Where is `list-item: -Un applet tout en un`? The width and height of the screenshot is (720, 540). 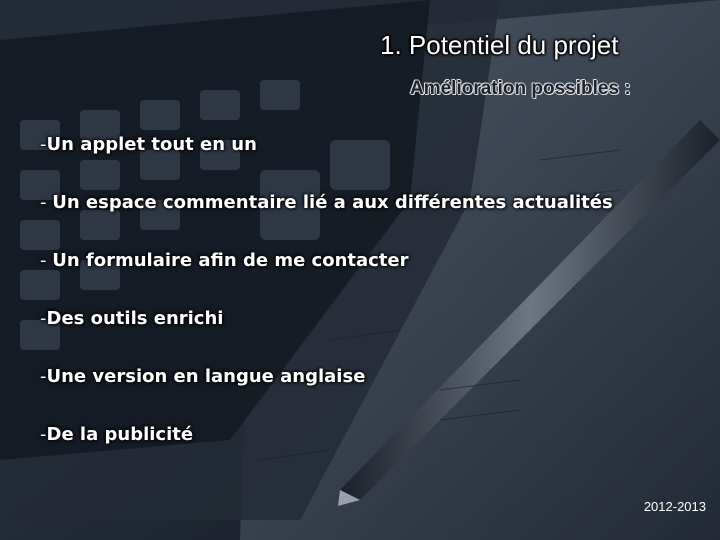
list-item: -Un applet tout en un is located at coordinates (148, 144).